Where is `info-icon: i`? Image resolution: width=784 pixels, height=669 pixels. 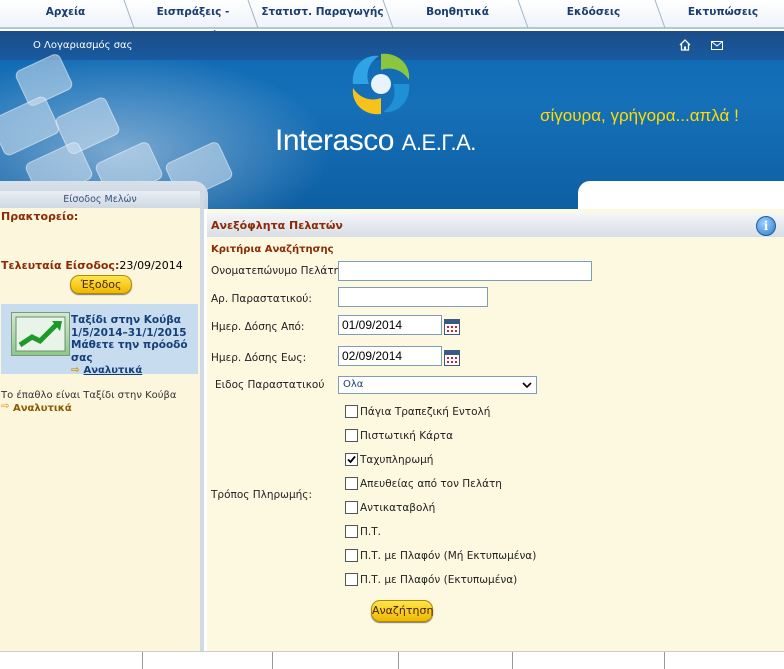
info-icon: i is located at coordinates (766, 226).